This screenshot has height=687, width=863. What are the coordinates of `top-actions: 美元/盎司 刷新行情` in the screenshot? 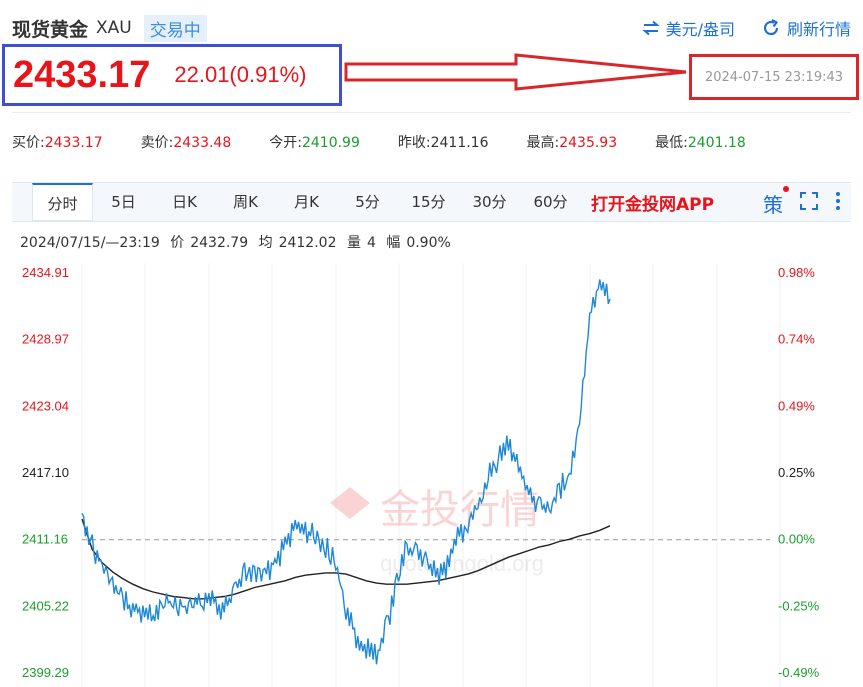 It's located at (733, 28).